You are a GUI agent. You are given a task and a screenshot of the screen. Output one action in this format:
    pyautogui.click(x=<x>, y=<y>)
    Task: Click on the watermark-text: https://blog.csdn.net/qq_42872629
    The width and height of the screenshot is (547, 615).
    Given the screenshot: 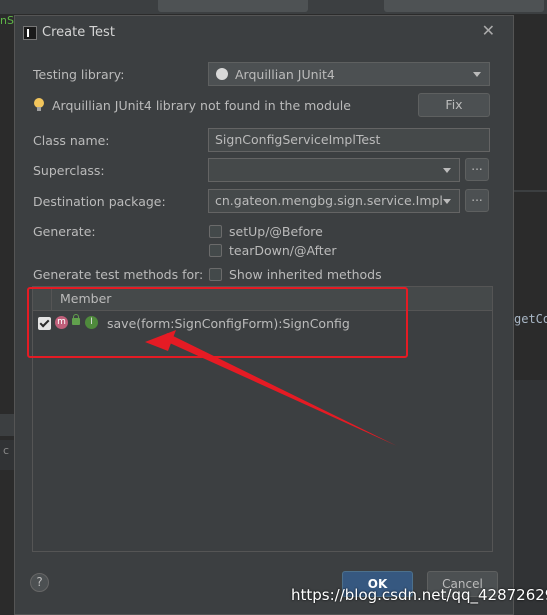 What is the action you would take?
    pyautogui.click(x=419, y=595)
    